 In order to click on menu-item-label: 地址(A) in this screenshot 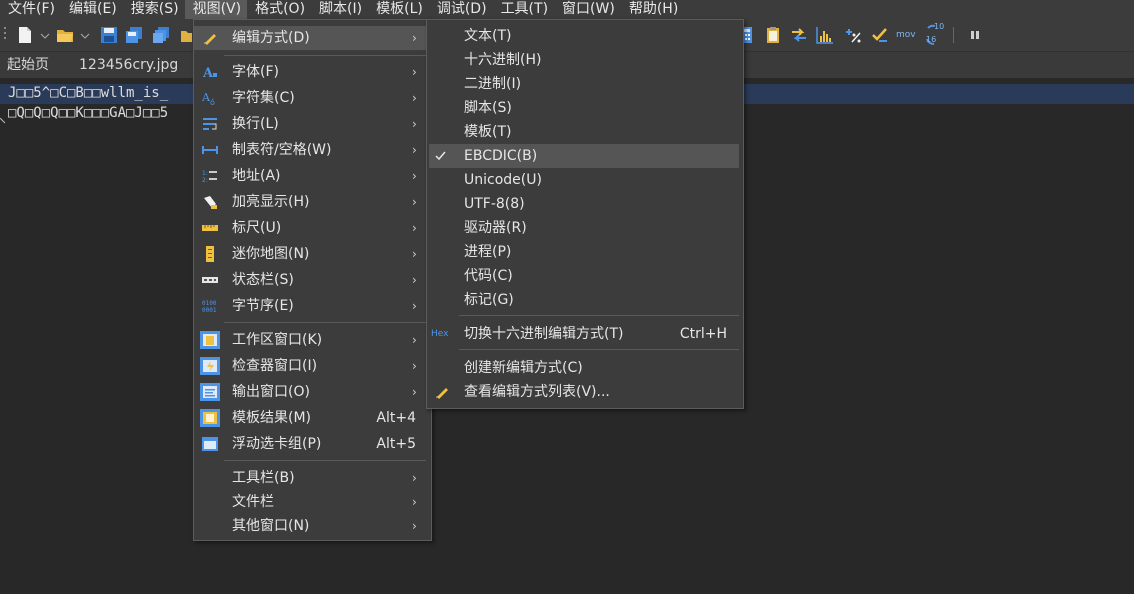, I will do `click(256, 176)`.